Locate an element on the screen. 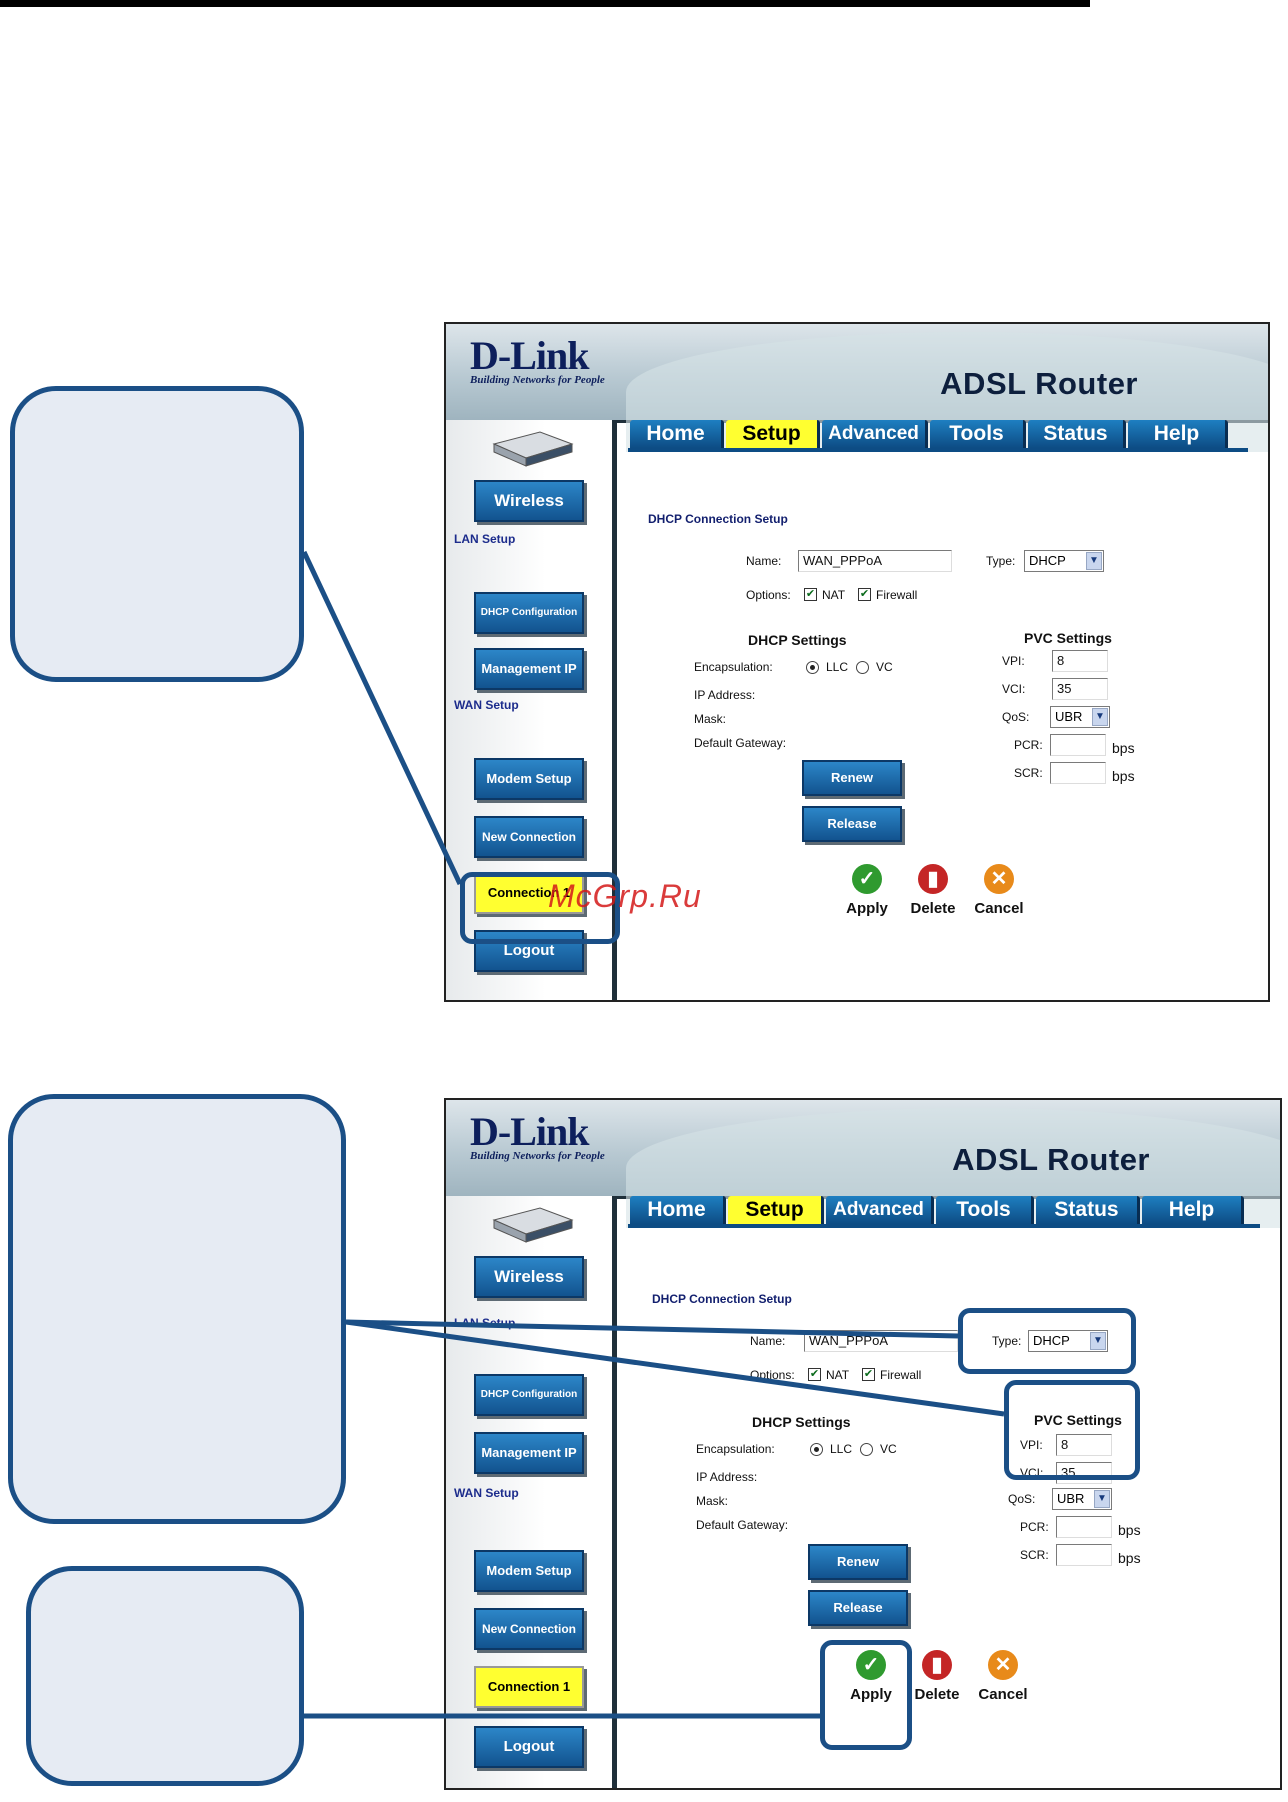  tab-bar: Home Setup Advanced Tools Status Help is located at coordinates (939, 435).